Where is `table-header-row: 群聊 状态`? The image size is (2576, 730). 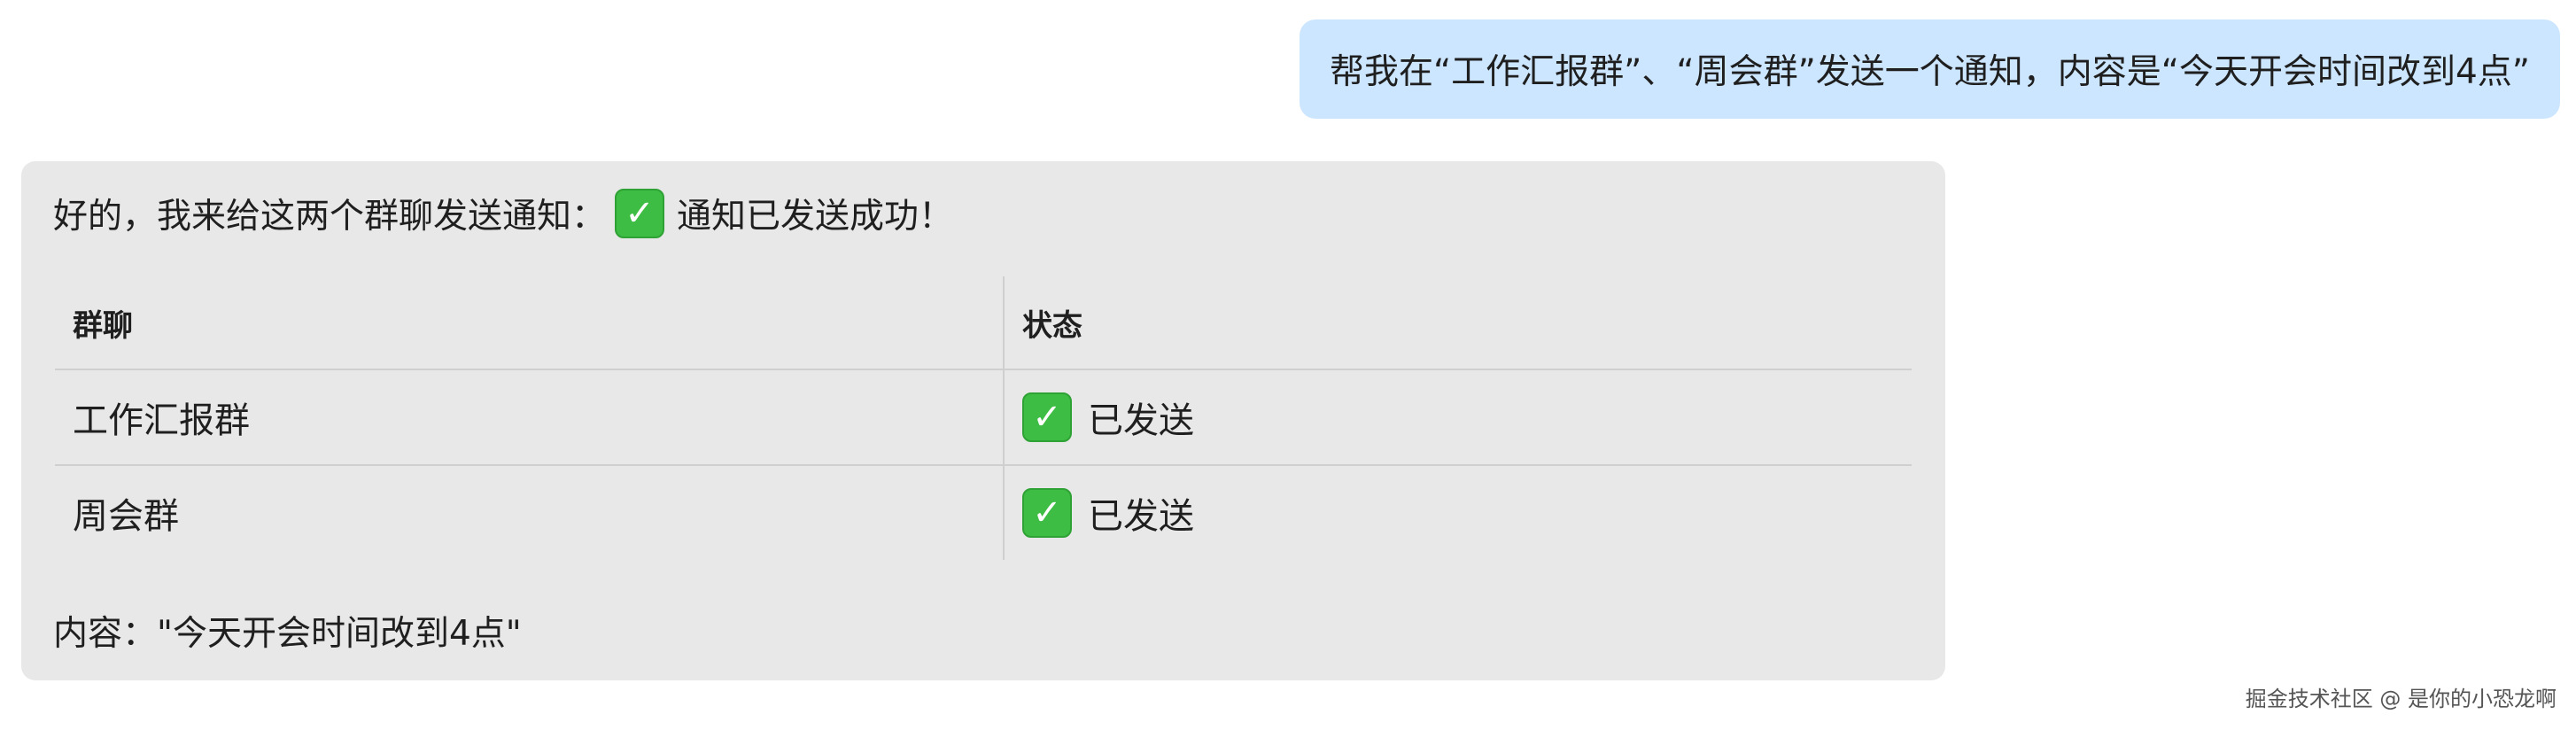 table-header-row: 群聊 状态 is located at coordinates (984, 323).